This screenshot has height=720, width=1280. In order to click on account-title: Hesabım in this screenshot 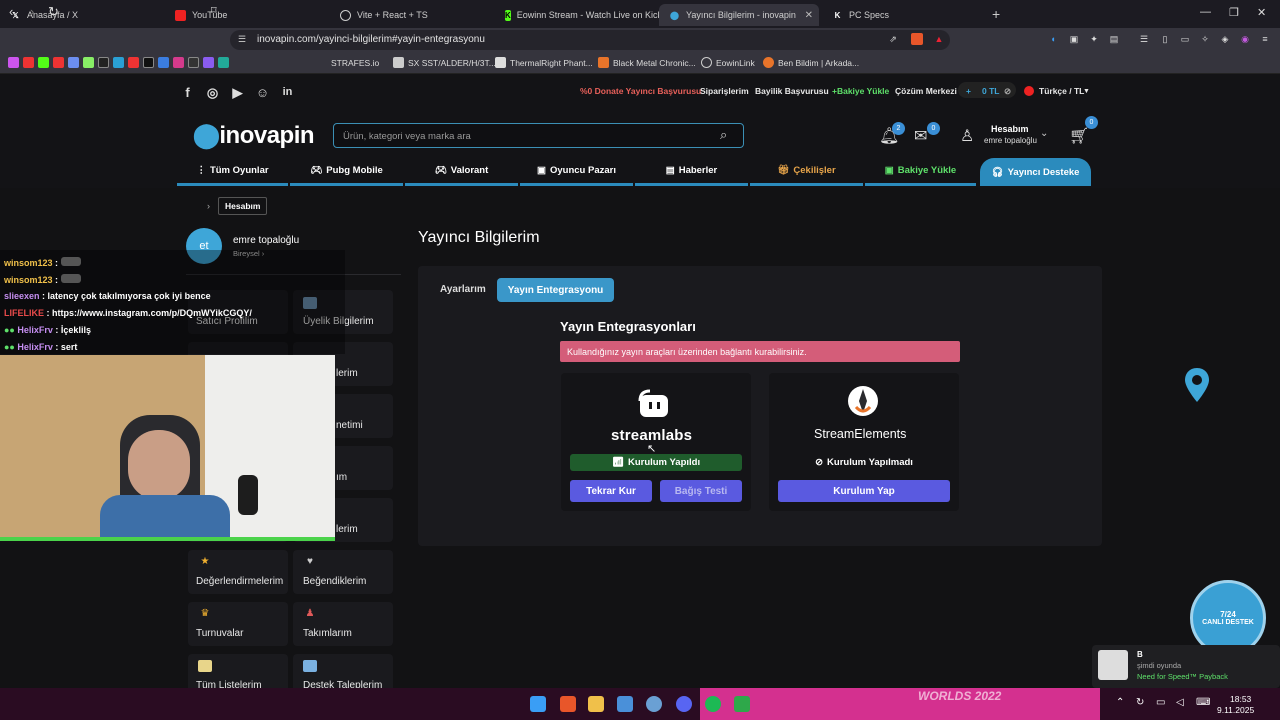, I will do `click(1010, 129)`.